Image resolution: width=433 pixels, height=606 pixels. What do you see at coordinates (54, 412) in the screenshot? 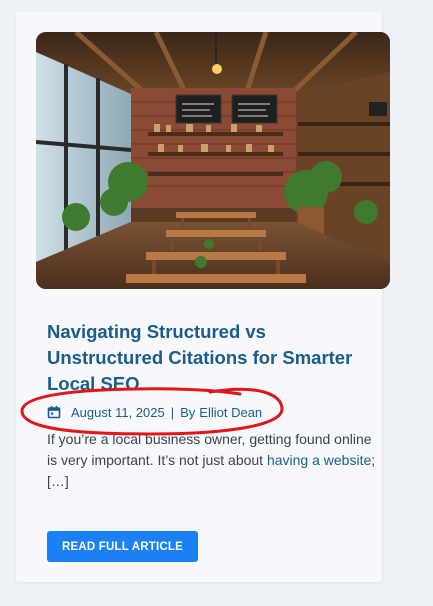
I see `calendar-icon` at bounding box center [54, 412].